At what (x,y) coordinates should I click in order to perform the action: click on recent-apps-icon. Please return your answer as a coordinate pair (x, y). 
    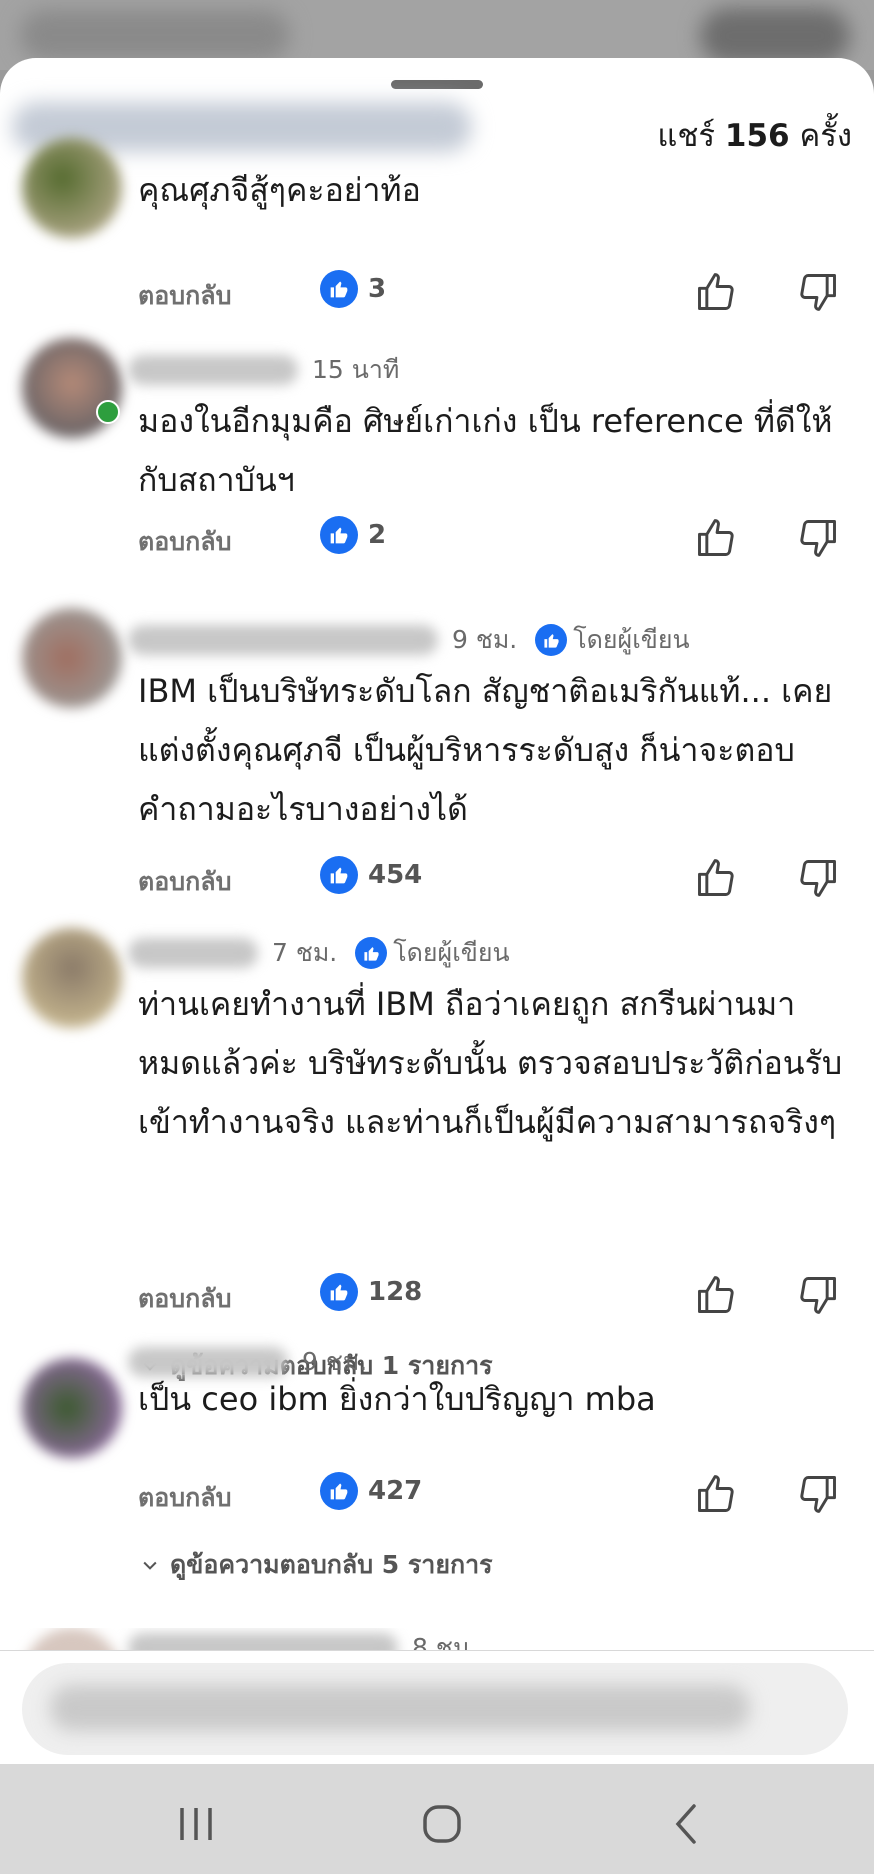
    Looking at the image, I should click on (196, 1824).